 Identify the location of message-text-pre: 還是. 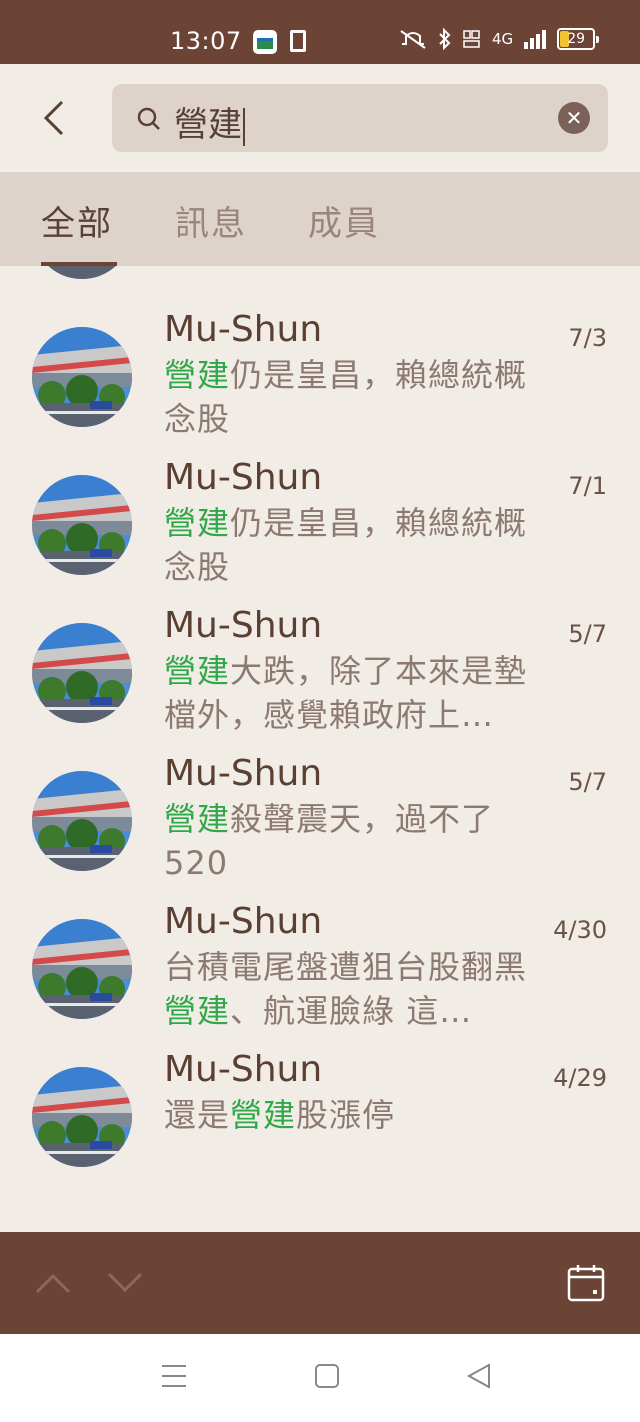
(197, 1115).